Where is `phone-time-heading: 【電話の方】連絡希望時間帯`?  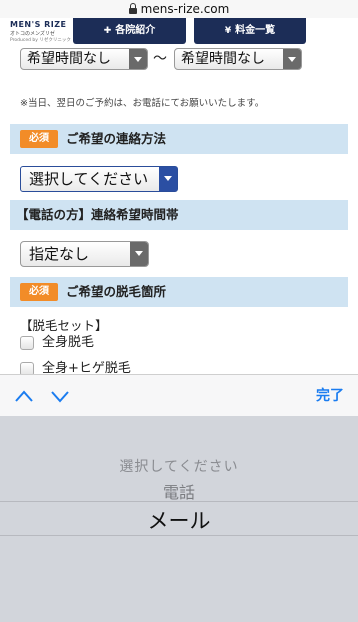
phone-time-heading: 【電話の方】連絡希望時間帯 is located at coordinates (179, 215).